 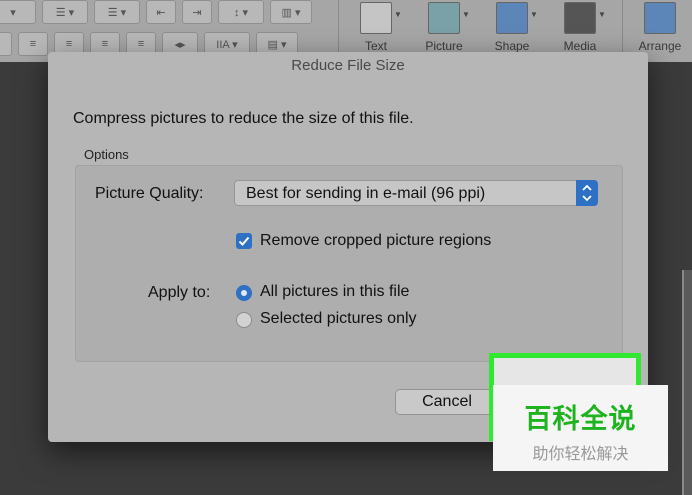 I want to click on align-left-button: ≡, so click(x=33, y=44).